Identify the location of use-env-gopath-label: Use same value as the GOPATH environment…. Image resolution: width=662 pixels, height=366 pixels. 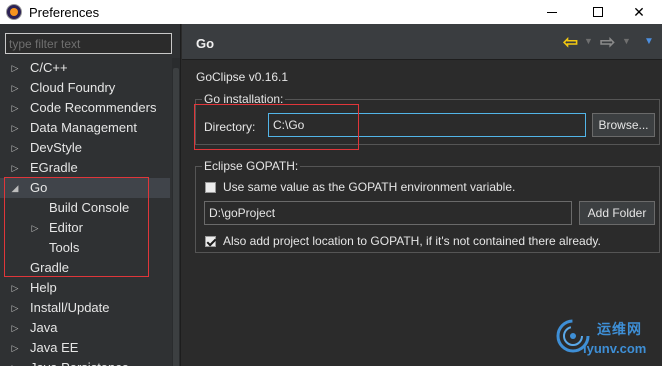
(369, 187).